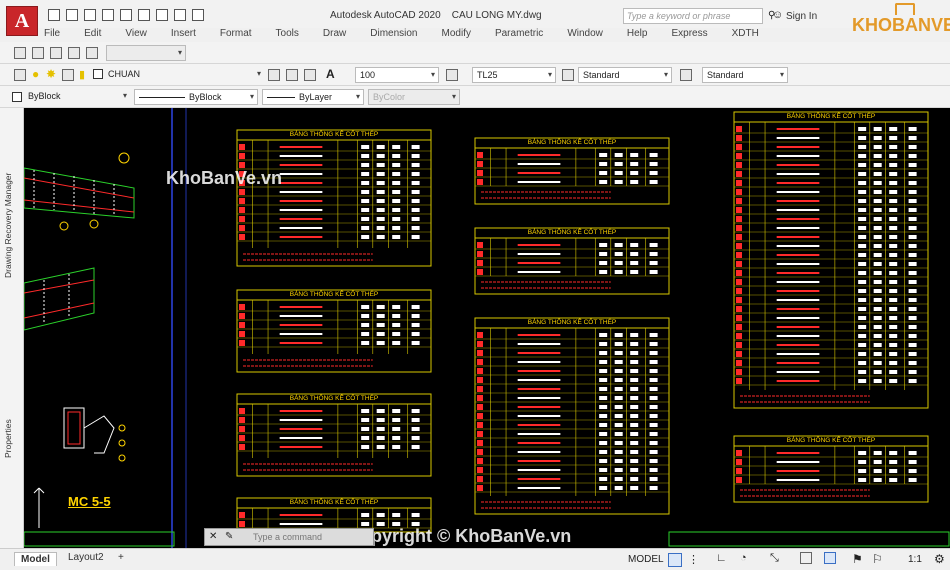  I want to click on settings-gear-icon: ⚙, so click(939, 559).